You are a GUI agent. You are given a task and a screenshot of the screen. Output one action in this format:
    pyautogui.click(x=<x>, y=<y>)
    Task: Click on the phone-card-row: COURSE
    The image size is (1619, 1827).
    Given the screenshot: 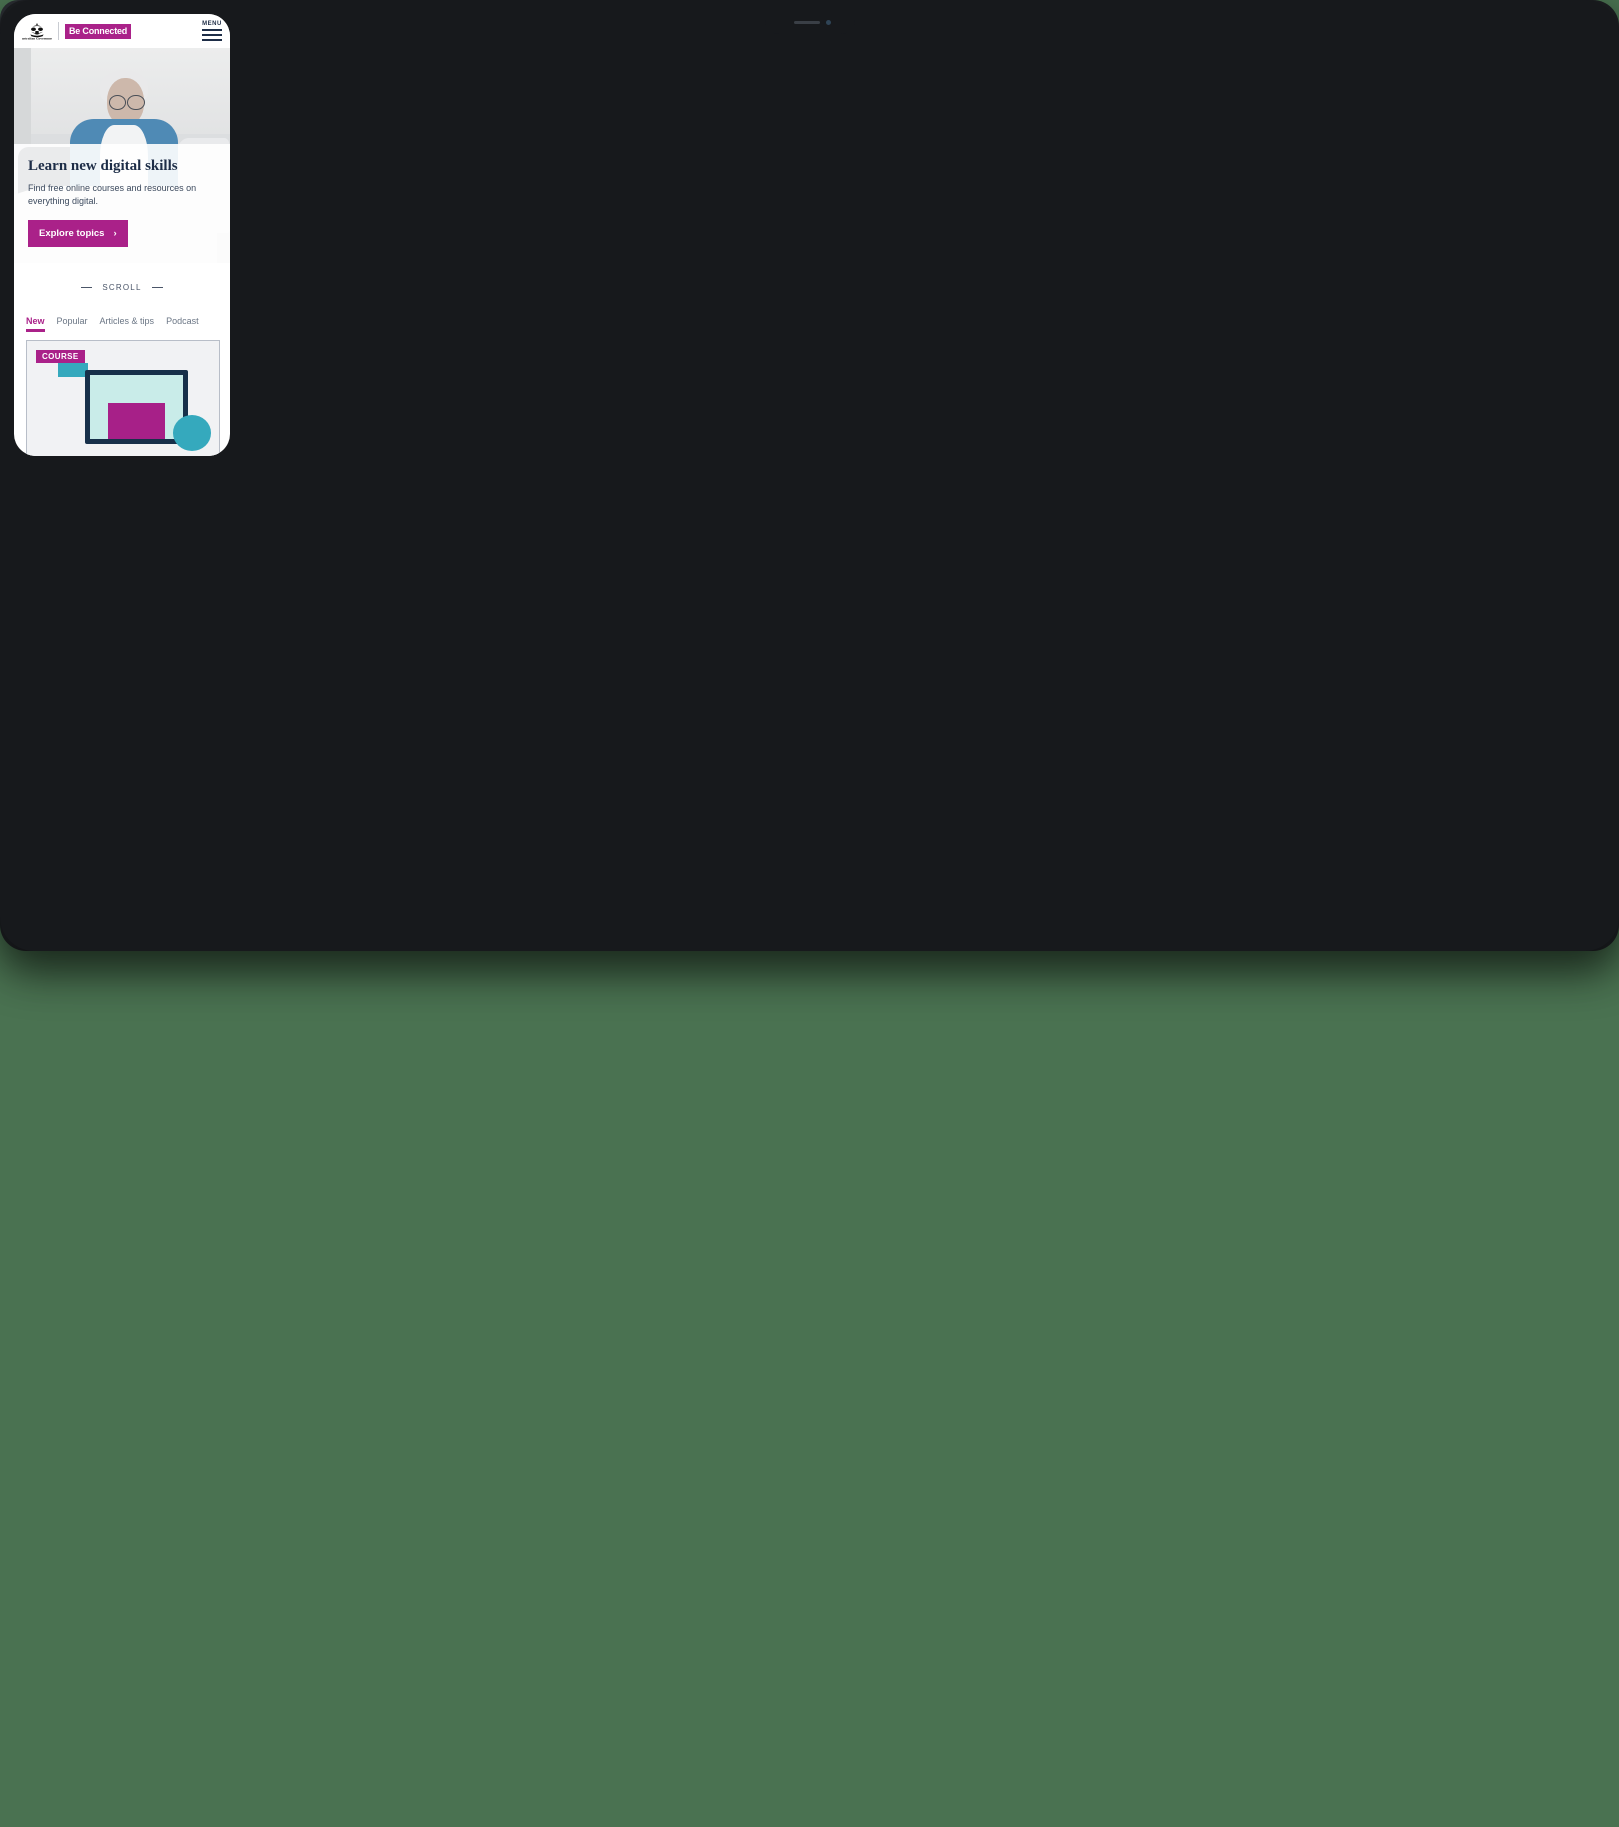 What is the action you would take?
    pyautogui.click(x=122, y=391)
    